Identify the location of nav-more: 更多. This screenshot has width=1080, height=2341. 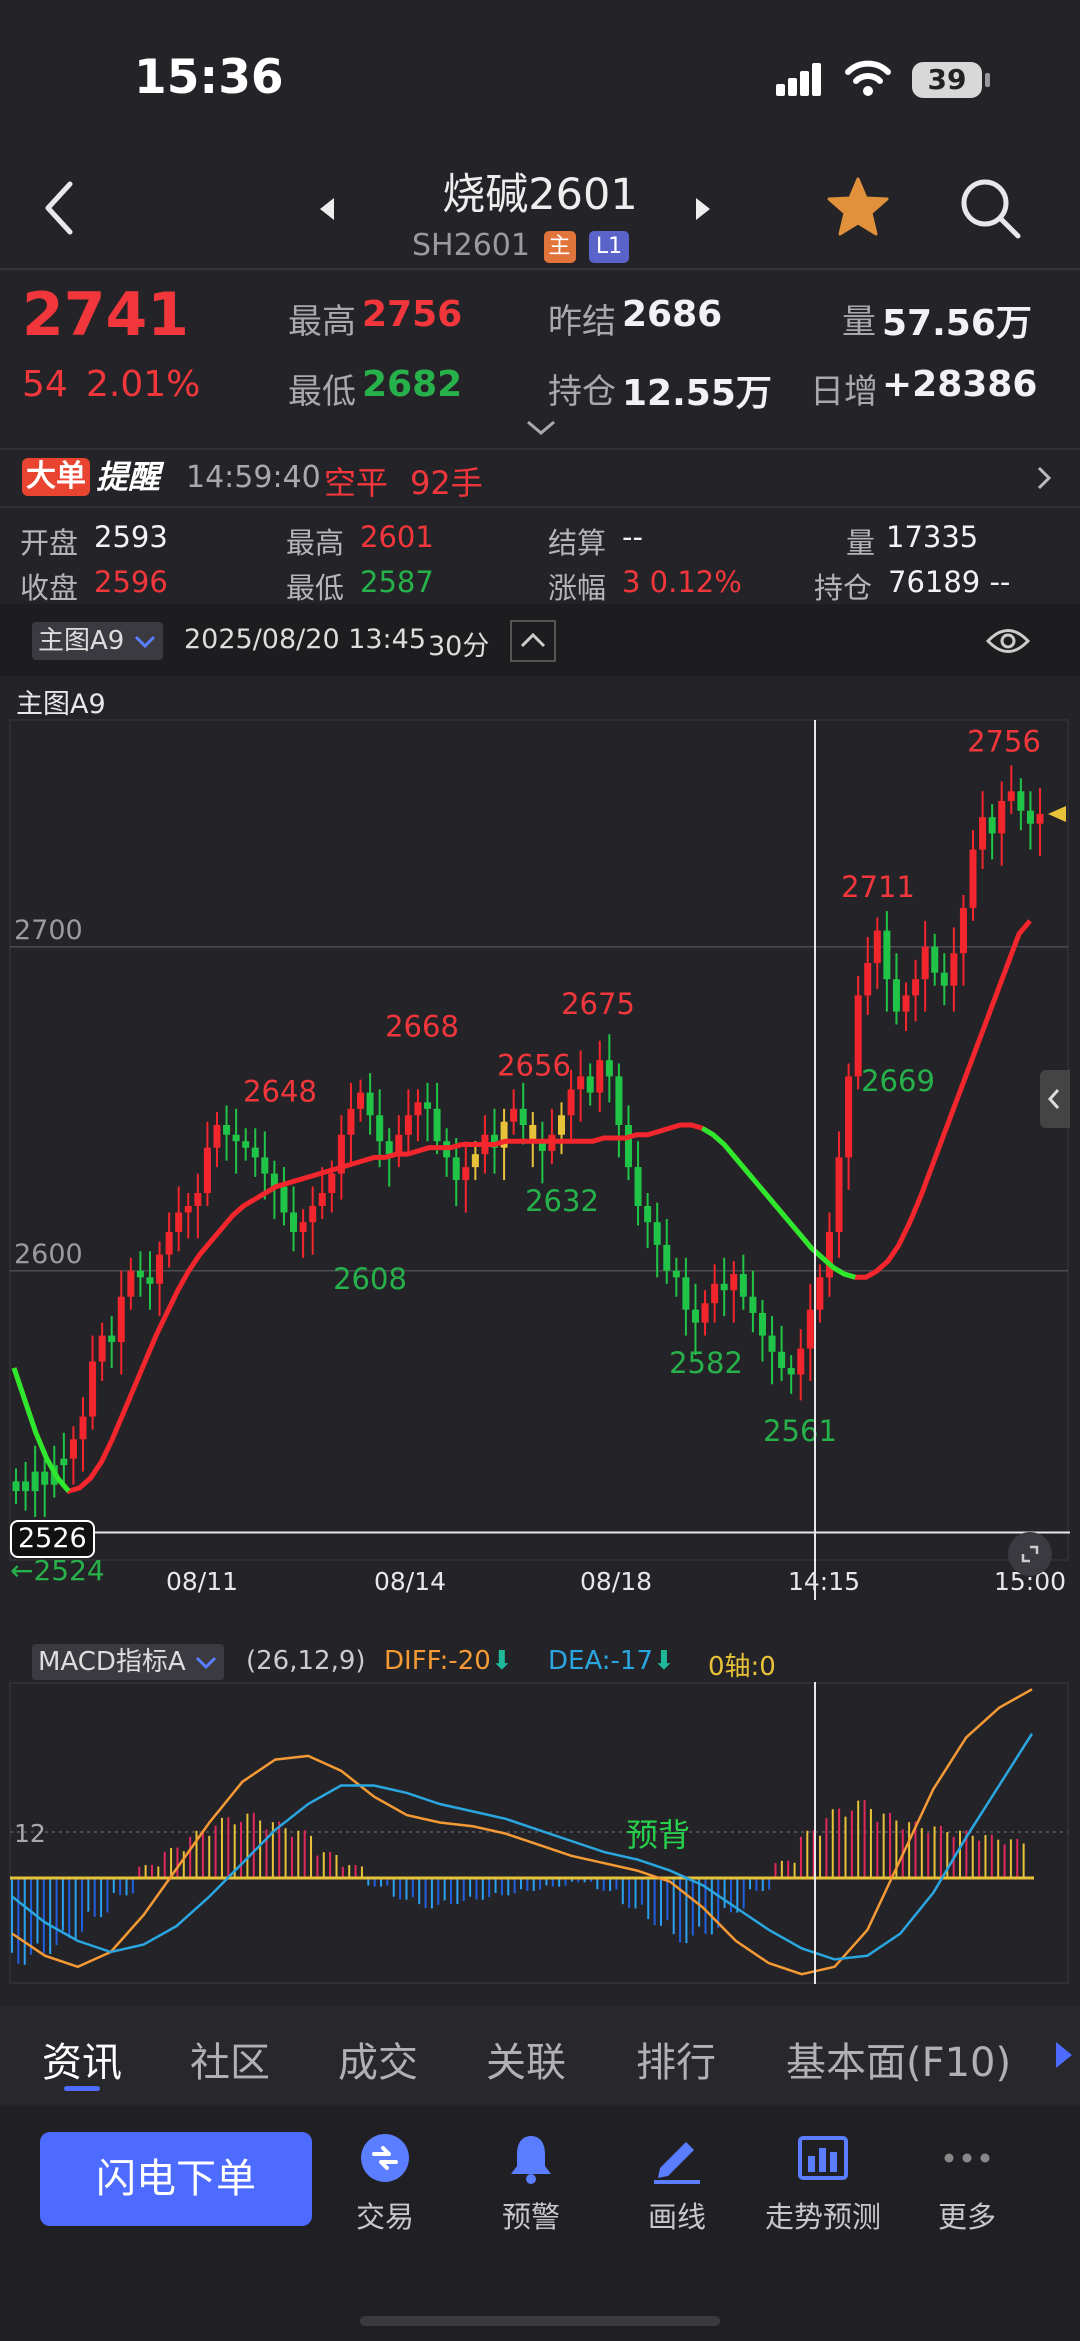
(967, 2183).